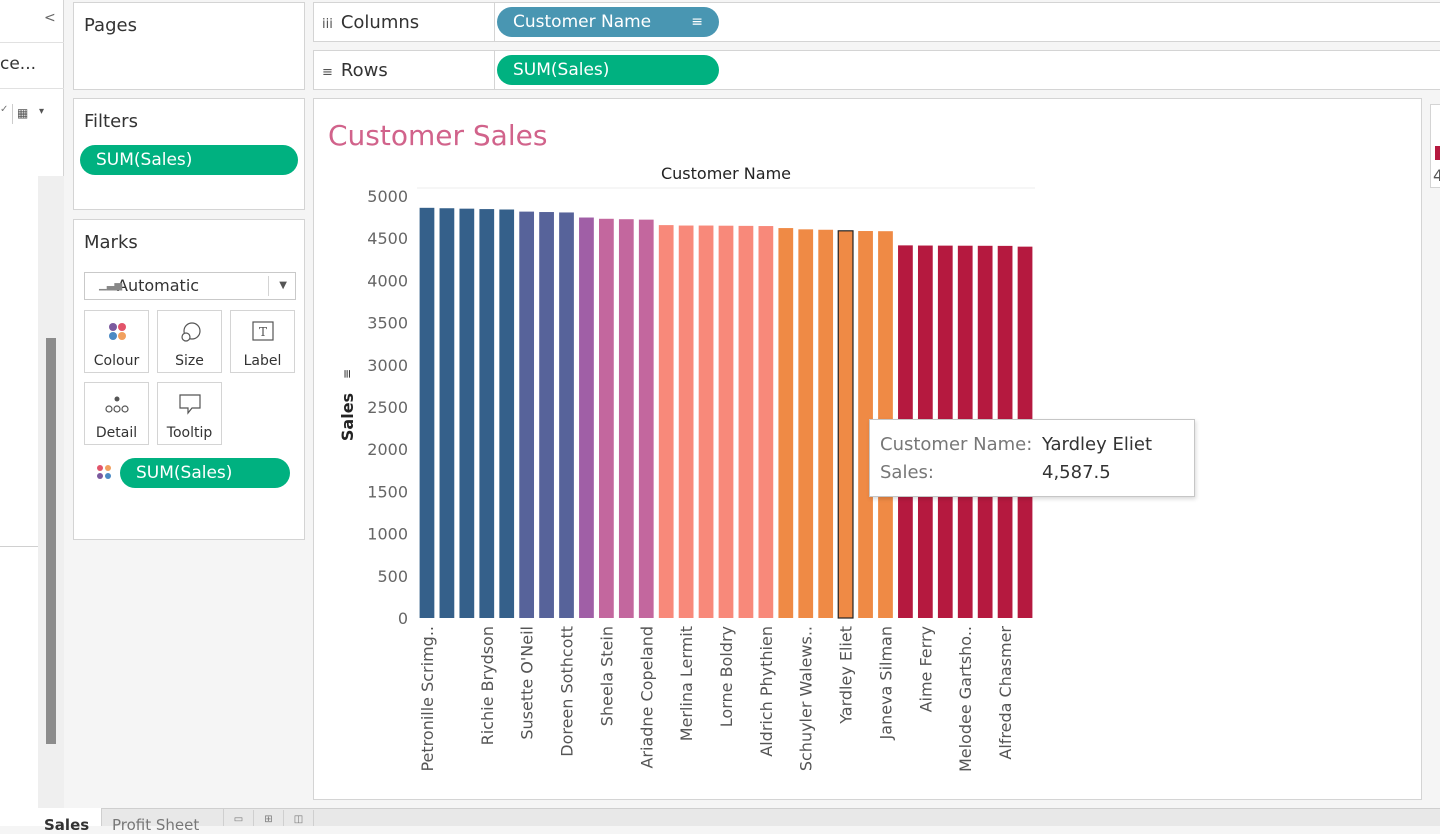 This screenshot has height=834, width=1440. What do you see at coordinates (956, 444) in the screenshot?
I see `tooltip-key-customer: Customer Name:` at bounding box center [956, 444].